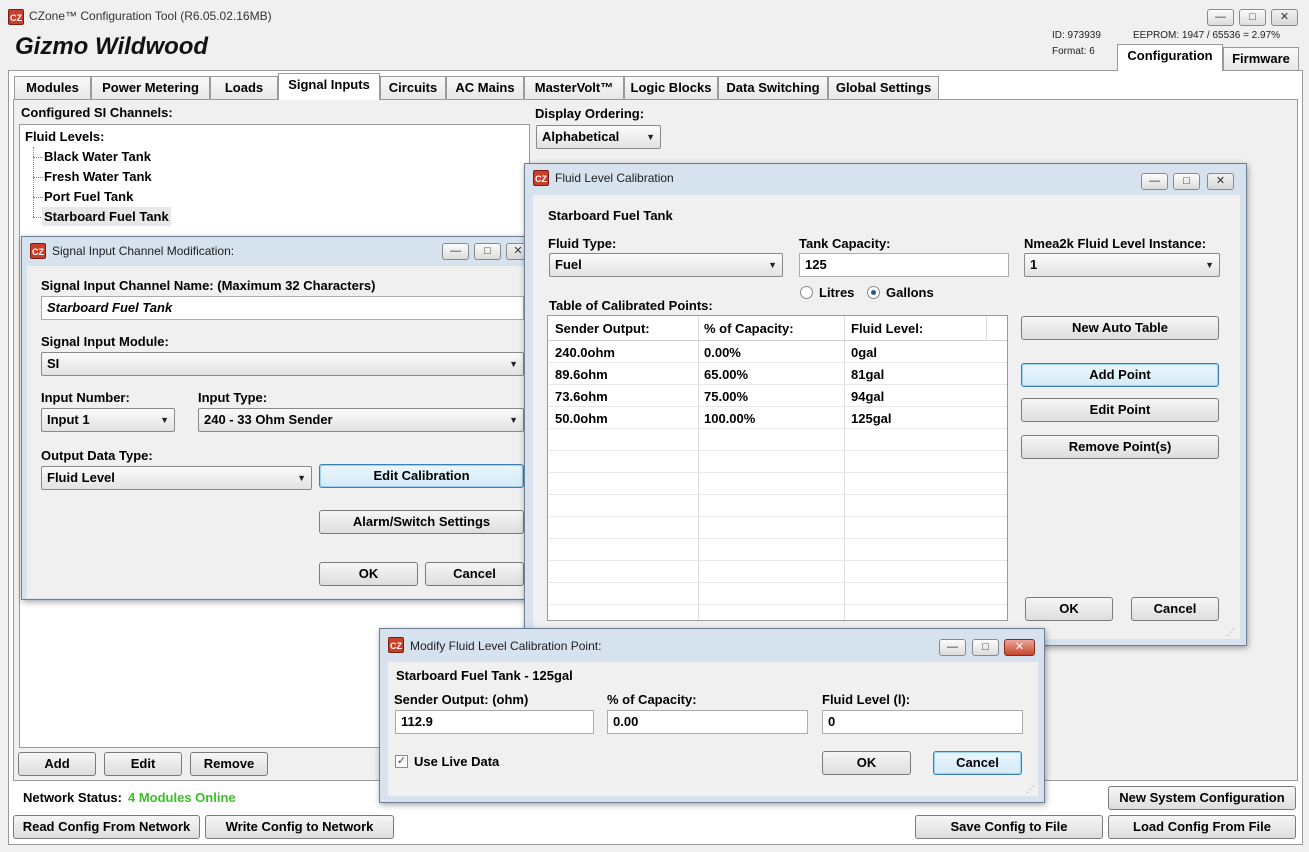 Image resolution: width=1309 pixels, height=852 pixels. Describe the element at coordinates (977, 763) in the screenshot. I see `mflcp-cancel-button: Cancel` at that location.